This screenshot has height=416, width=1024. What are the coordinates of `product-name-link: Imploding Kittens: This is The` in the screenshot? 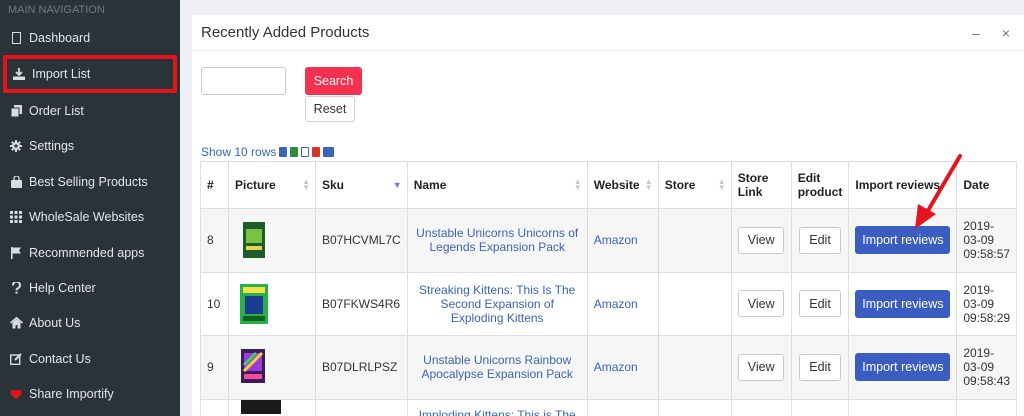 It's located at (497, 407).